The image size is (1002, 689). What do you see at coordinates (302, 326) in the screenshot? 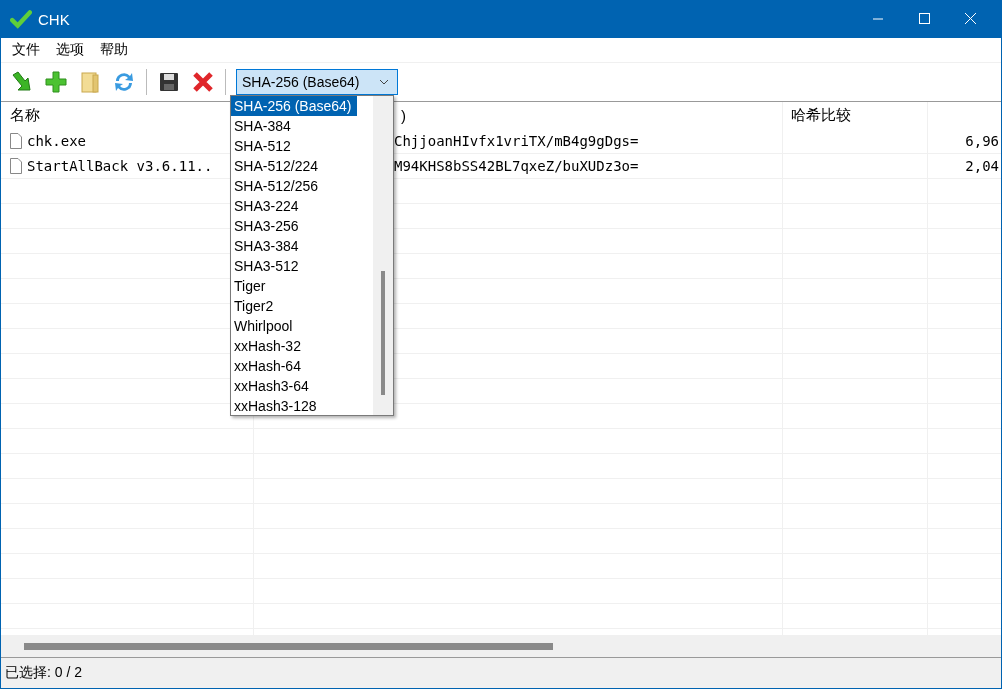
I see `dropdown-option: Whirlpool` at bounding box center [302, 326].